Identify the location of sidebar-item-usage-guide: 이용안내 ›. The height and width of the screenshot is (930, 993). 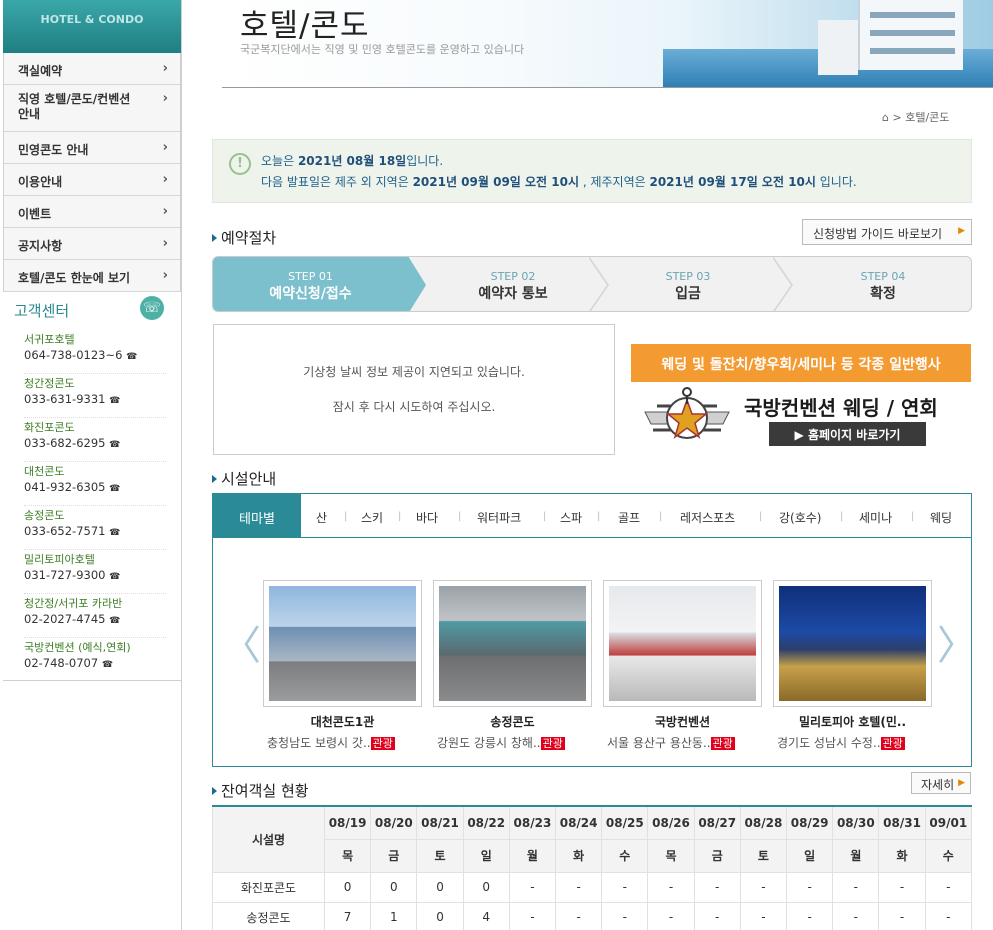
(92, 180).